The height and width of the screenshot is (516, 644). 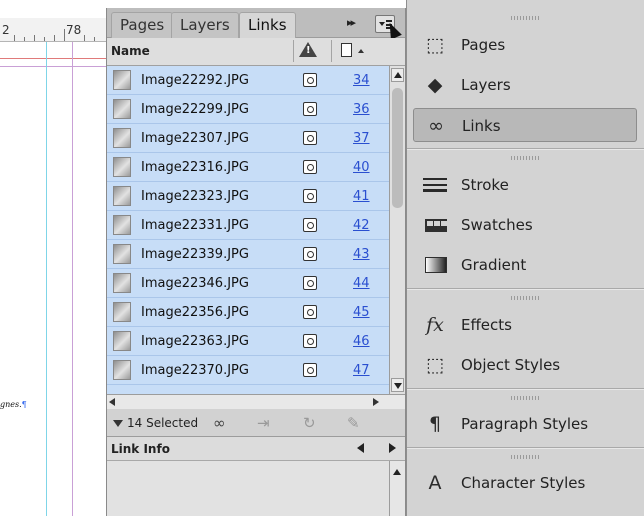 I want to click on panel-tab-bar: Pages Layers Links ▸▸, so click(x=256, y=24).